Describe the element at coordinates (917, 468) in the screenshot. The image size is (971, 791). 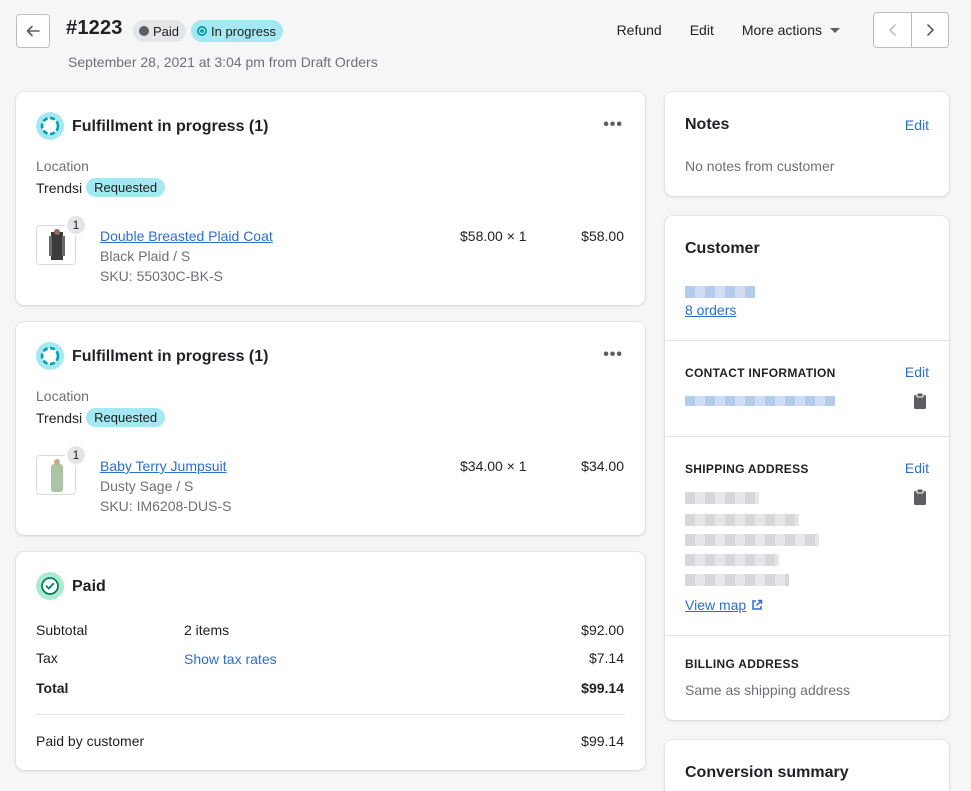
I see `shipping-edit-button: Edit` at that location.